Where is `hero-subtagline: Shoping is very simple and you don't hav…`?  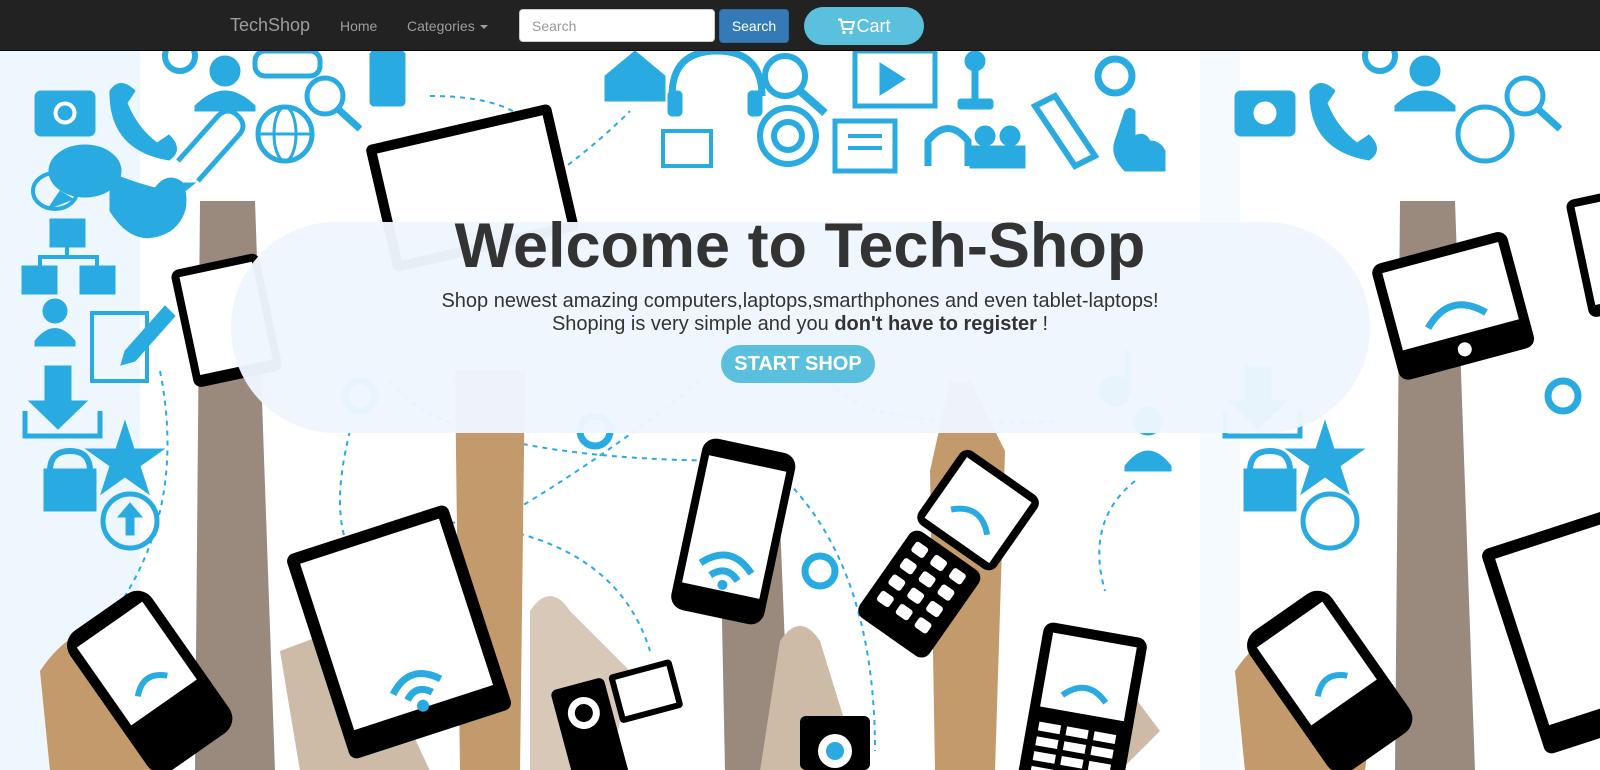 hero-subtagline: Shoping is very simple and you don't hav… is located at coordinates (800, 324).